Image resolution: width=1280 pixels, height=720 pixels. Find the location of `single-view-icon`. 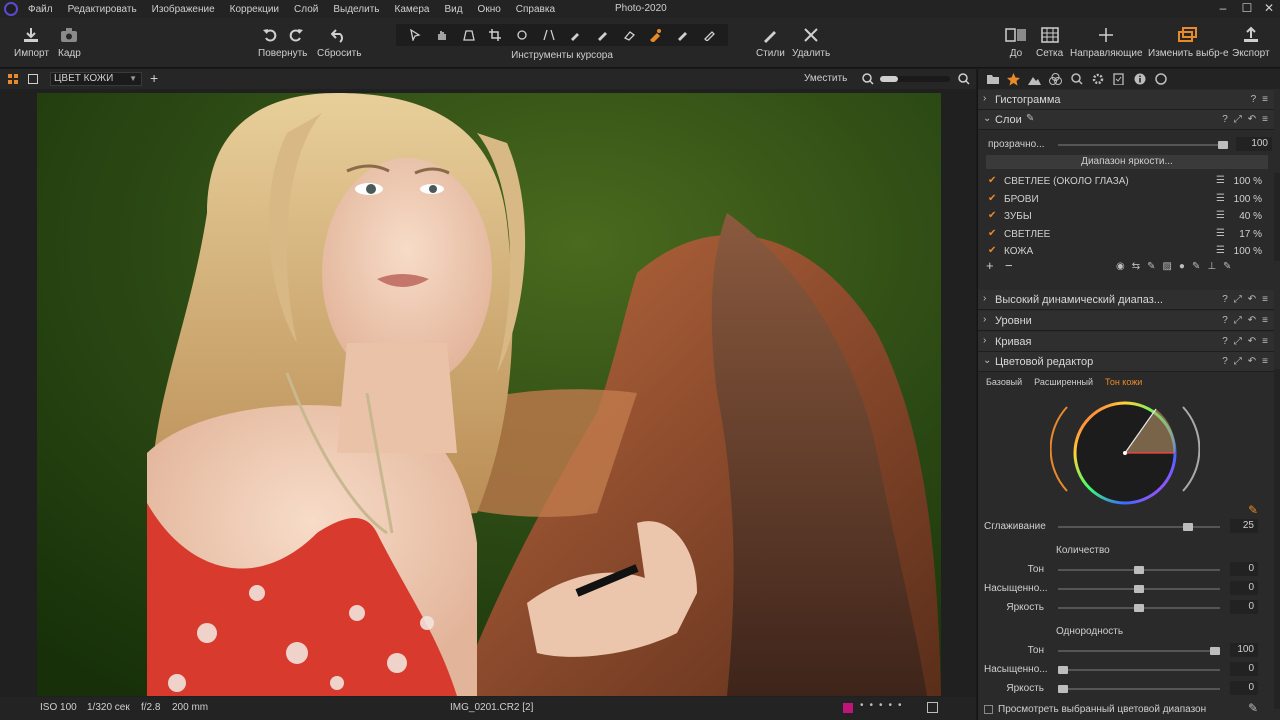

single-view-icon is located at coordinates (33, 79).